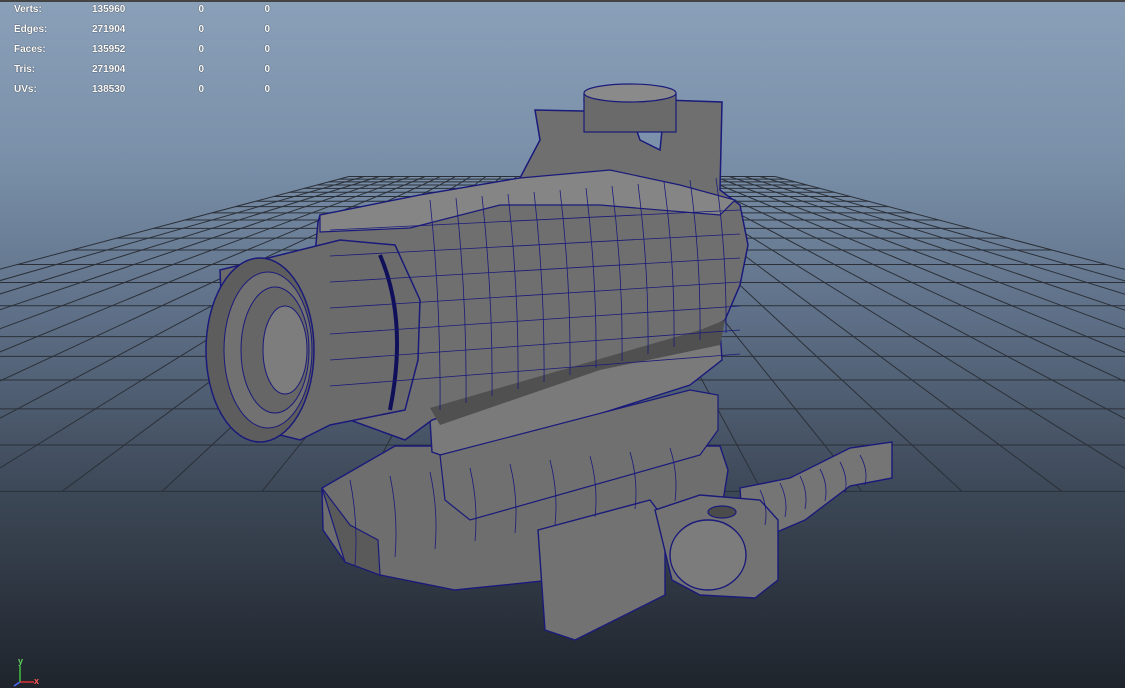  I want to click on axis-gizmo: y x, so click(26, 672).